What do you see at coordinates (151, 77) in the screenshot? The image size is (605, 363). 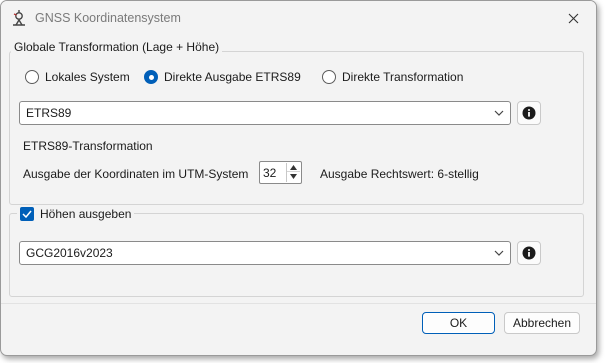 I see `radio-indicator-selected` at bounding box center [151, 77].